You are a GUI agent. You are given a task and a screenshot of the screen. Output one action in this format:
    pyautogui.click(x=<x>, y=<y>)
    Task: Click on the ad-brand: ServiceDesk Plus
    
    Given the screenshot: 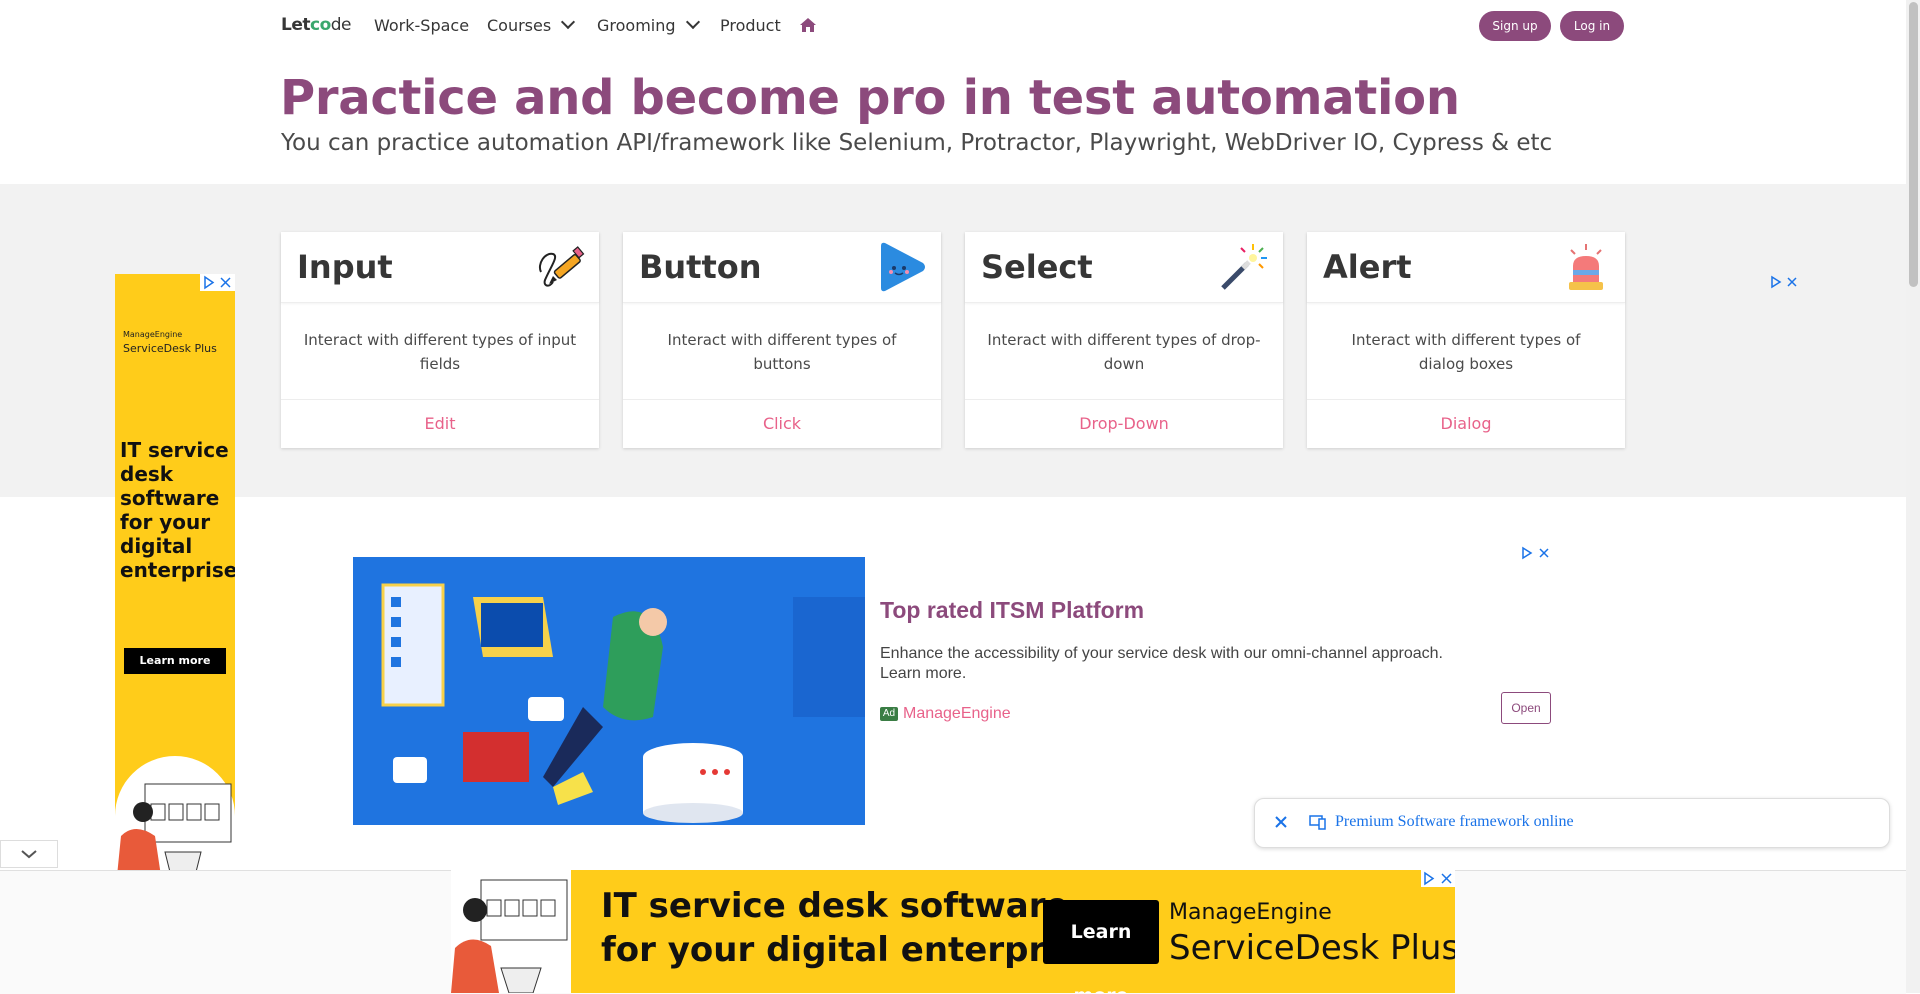 What is the action you would take?
    pyautogui.click(x=170, y=348)
    